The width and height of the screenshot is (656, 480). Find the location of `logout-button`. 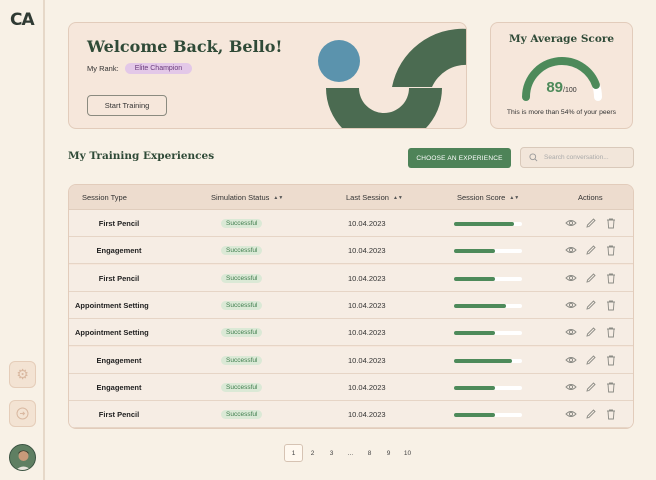

logout-button is located at coordinates (22, 413).